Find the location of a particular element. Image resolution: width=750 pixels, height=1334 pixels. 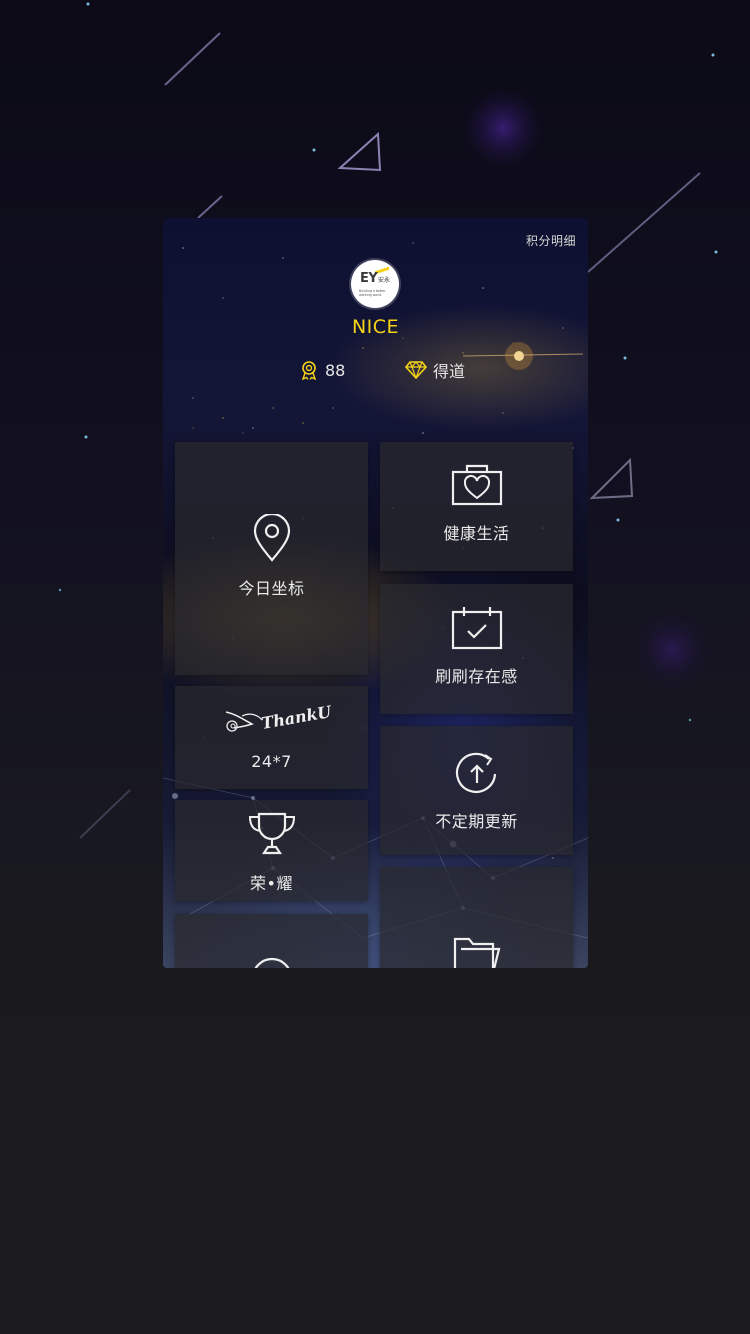

points-detail-link: 积分明细 is located at coordinates (551, 240).